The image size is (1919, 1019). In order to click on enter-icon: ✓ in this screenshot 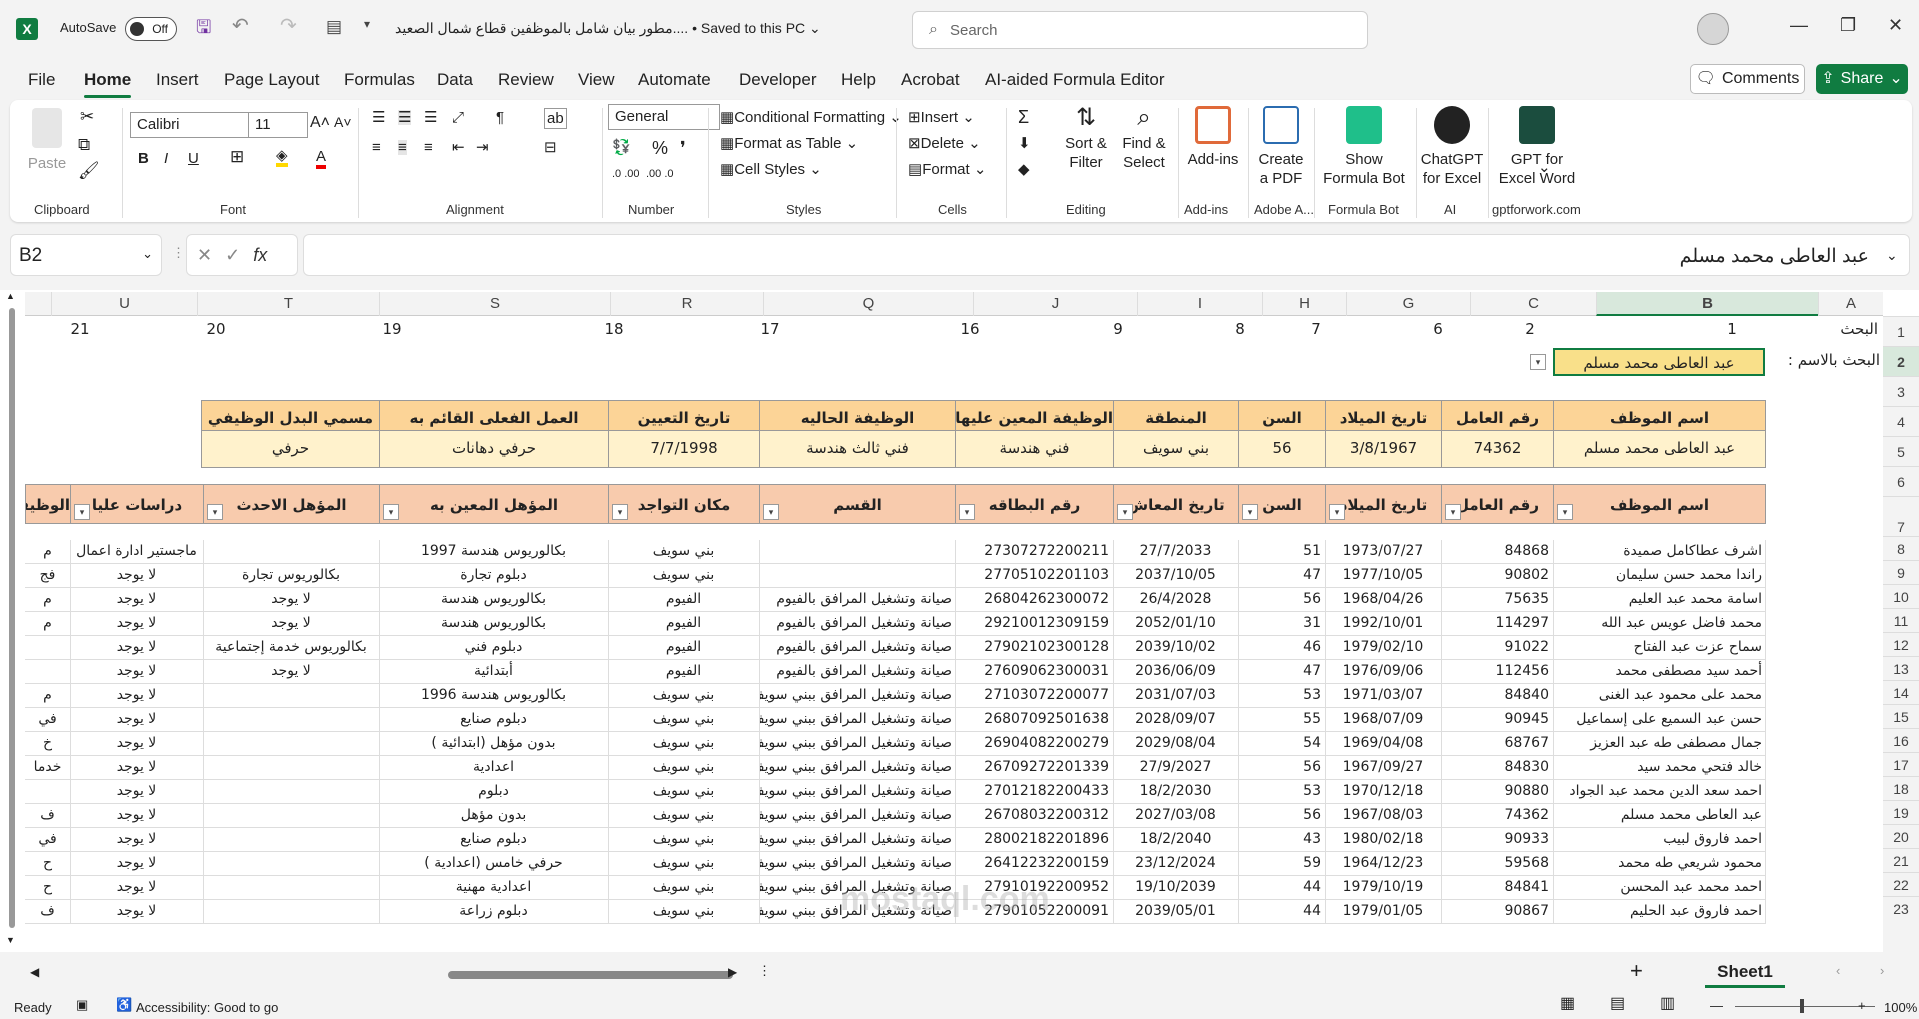, I will do `click(232, 255)`.